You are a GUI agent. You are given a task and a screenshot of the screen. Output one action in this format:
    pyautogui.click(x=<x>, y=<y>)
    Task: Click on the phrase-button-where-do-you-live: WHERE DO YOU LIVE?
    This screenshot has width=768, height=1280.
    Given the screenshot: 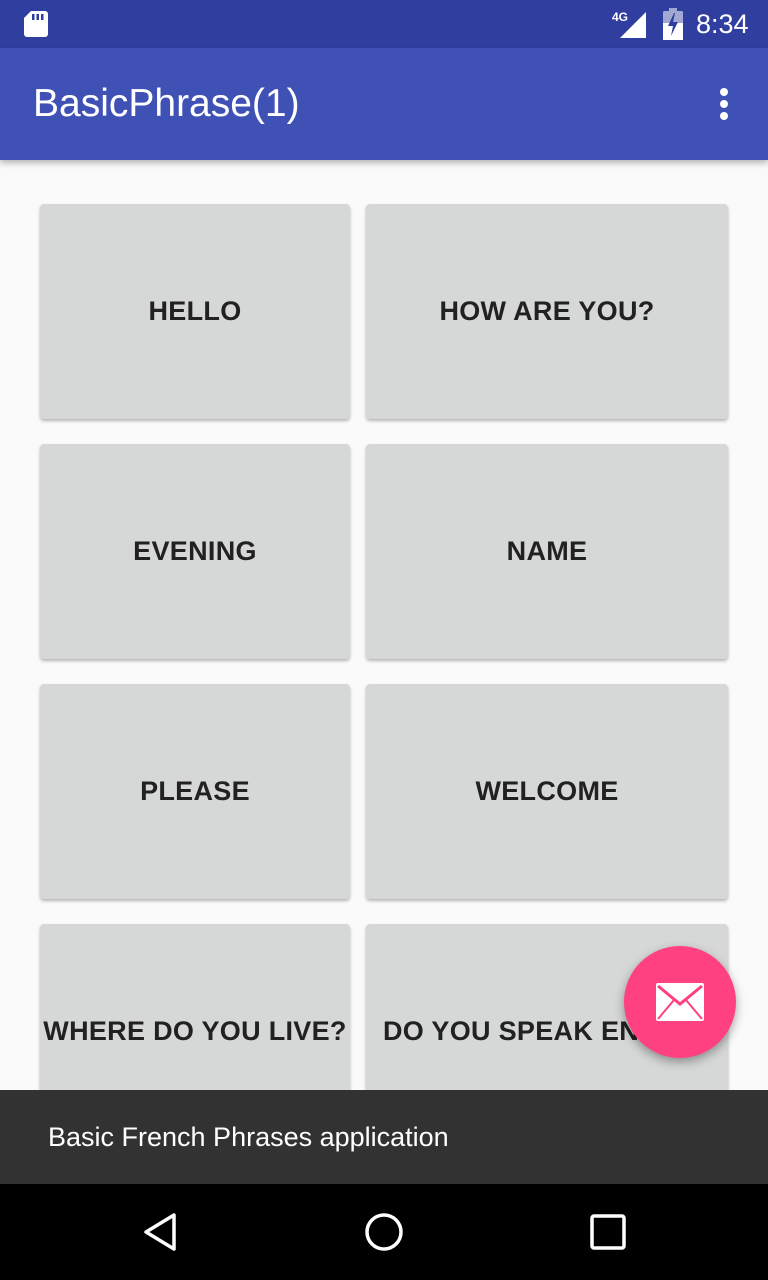 What is the action you would take?
    pyautogui.click(x=195, y=1007)
    